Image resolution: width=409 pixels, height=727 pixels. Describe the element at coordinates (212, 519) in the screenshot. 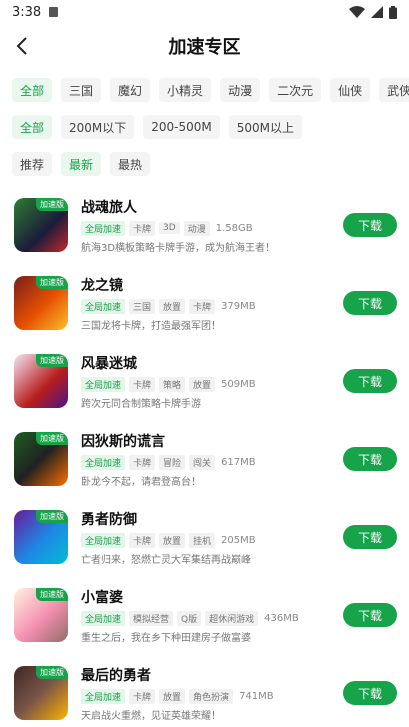

I see `game-name: 勇者防御` at that location.